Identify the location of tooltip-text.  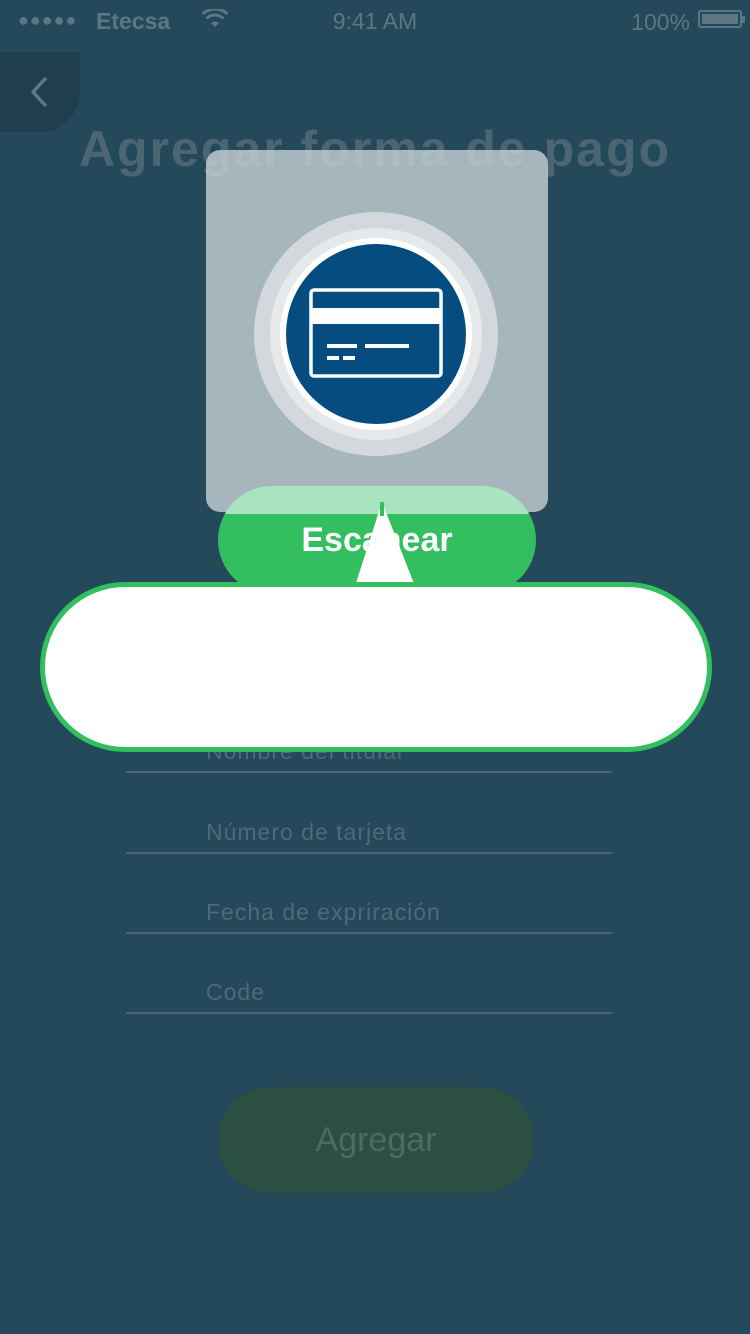
(376, 667).